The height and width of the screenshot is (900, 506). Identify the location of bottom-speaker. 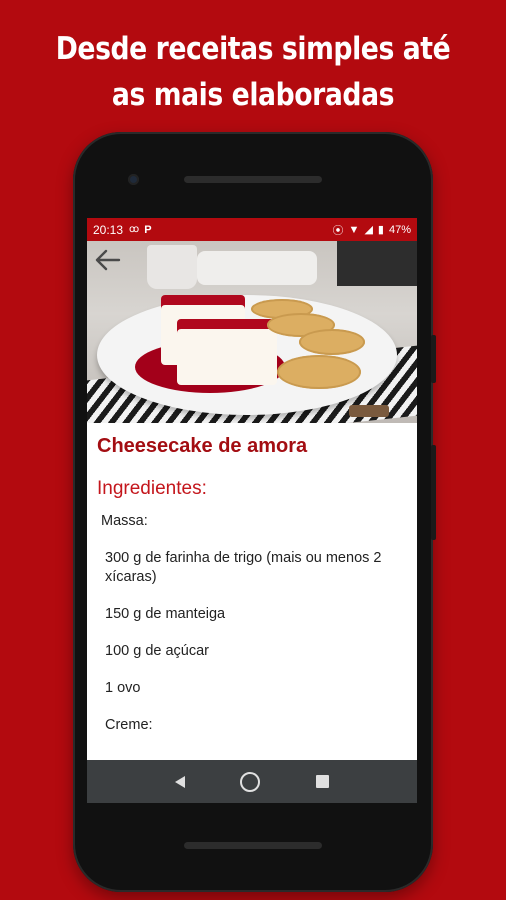
(253, 845).